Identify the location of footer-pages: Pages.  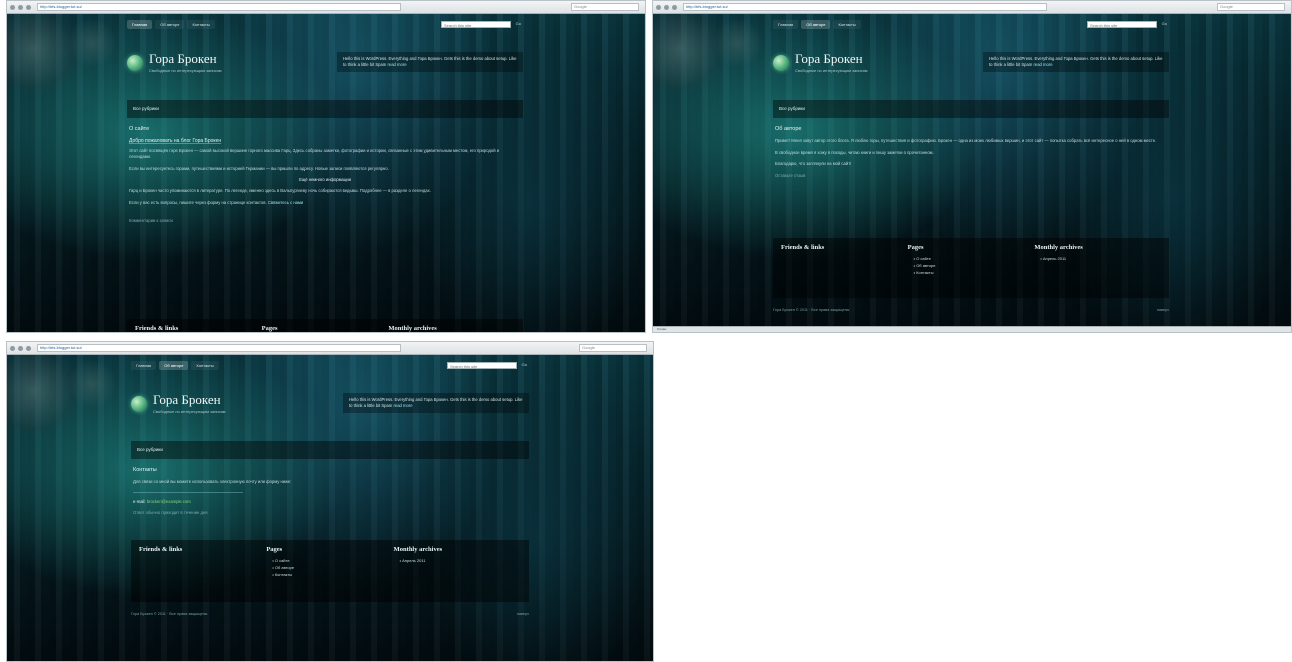
(325, 328).